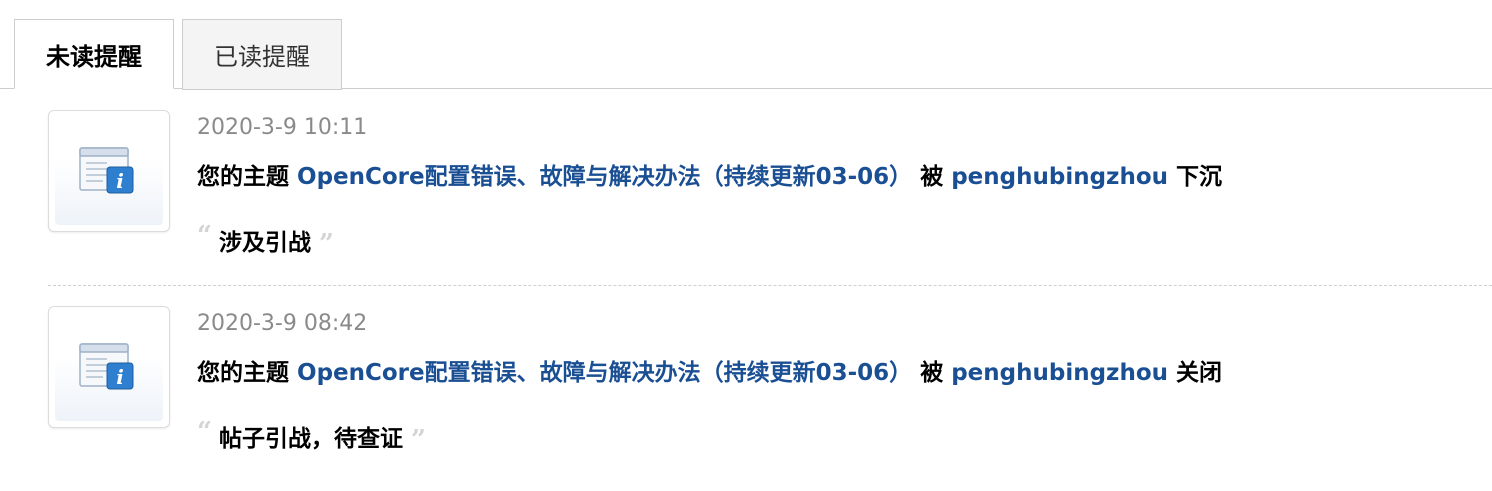  I want to click on notice-divider, so click(770, 285).